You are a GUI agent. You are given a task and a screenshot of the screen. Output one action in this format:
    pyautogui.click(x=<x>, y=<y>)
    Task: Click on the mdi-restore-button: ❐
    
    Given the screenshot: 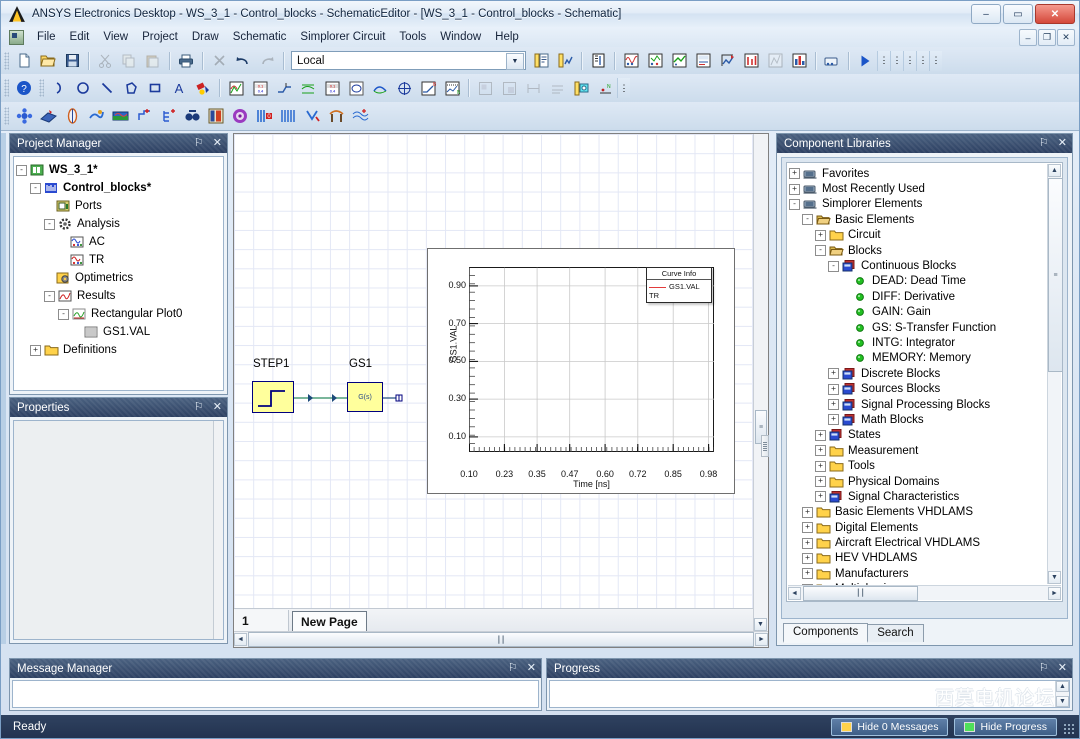 What is the action you would take?
    pyautogui.click(x=1047, y=37)
    